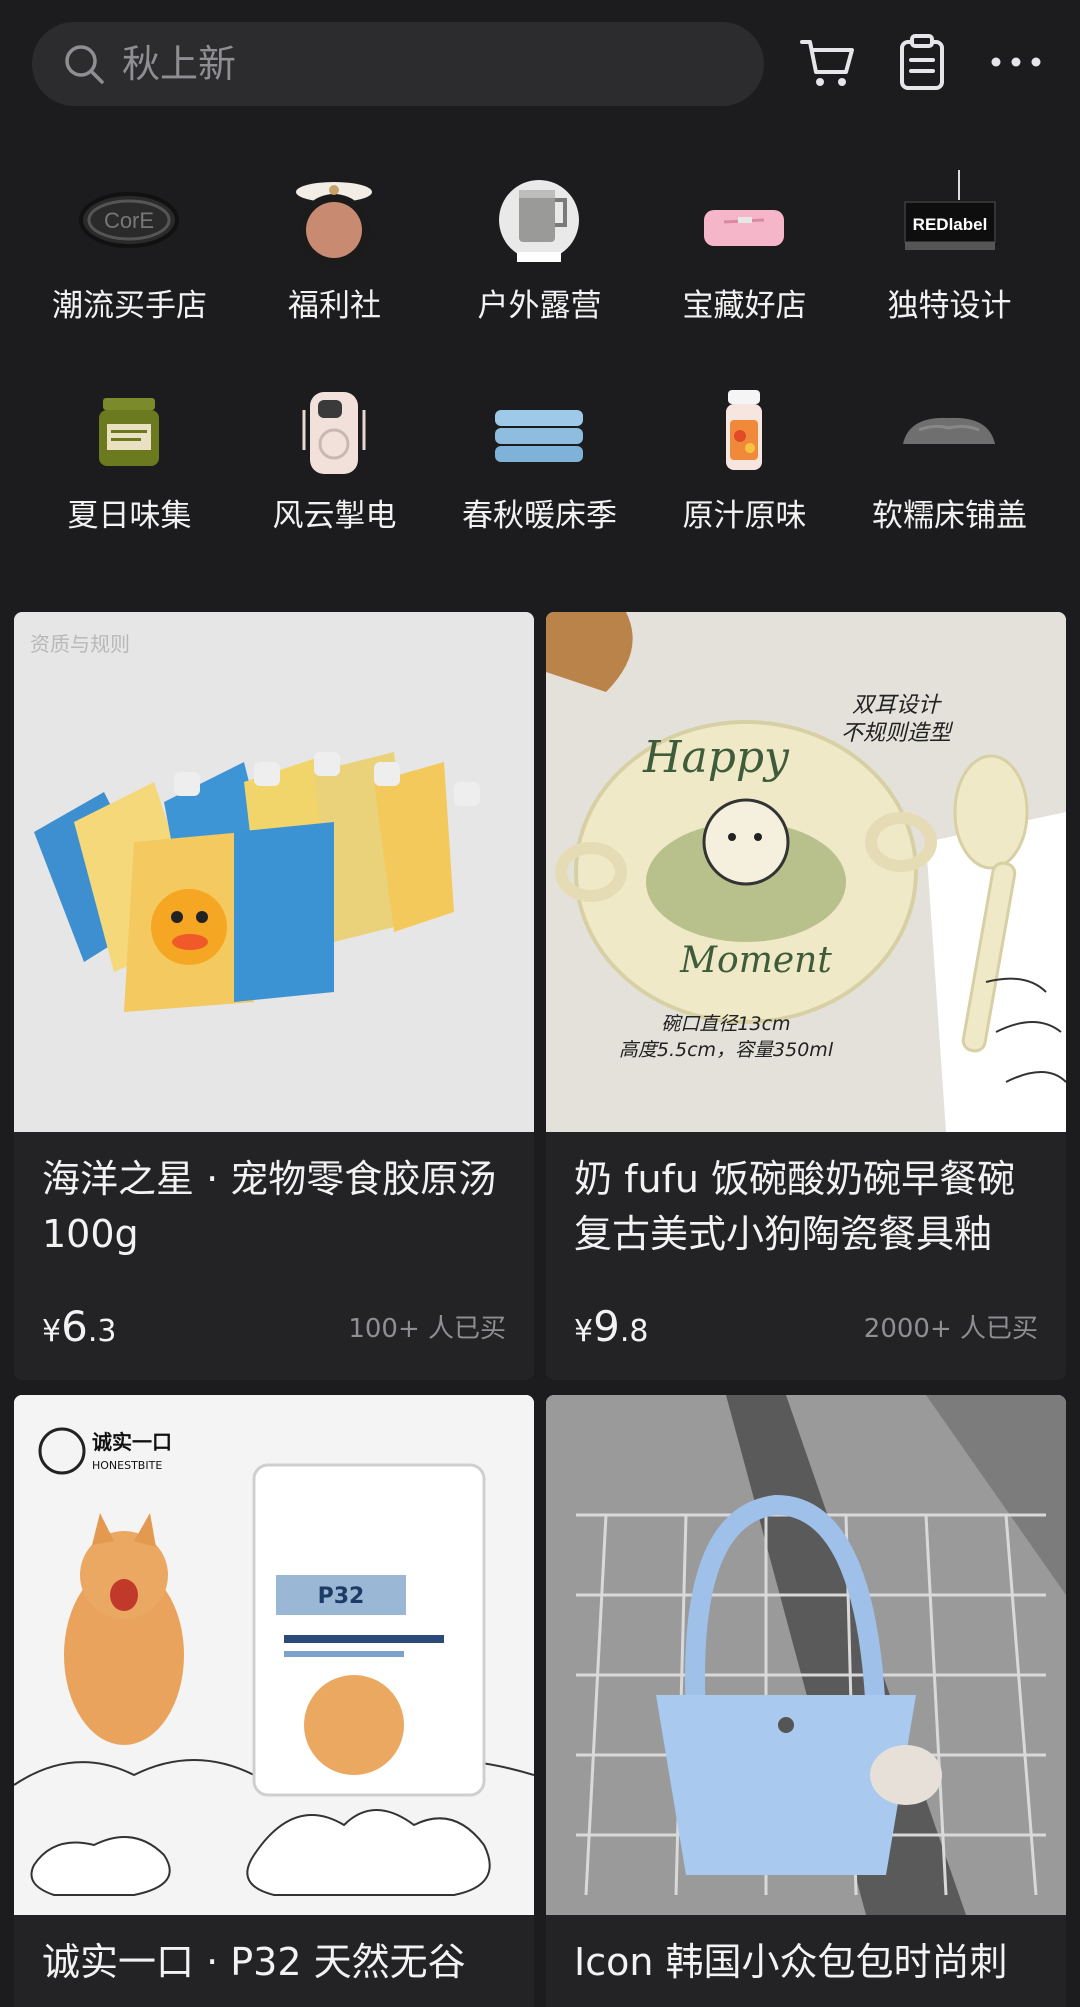  What do you see at coordinates (102, 1331) in the screenshot?
I see `price-decimal: .3` at bounding box center [102, 1331].